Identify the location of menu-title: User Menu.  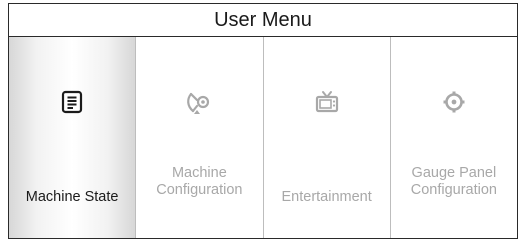
(263, 20).